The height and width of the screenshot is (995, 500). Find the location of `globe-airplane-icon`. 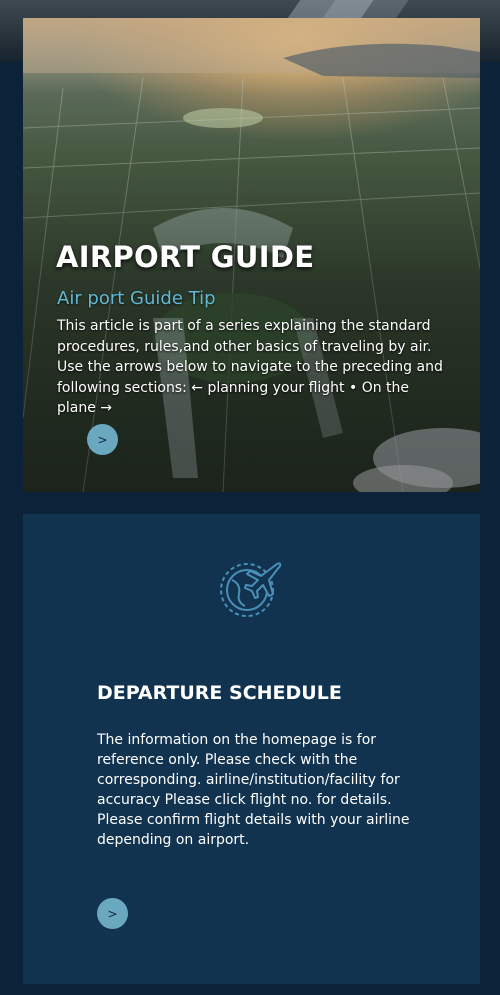

globe-airplane-icon is located at coordinates (251, 589).